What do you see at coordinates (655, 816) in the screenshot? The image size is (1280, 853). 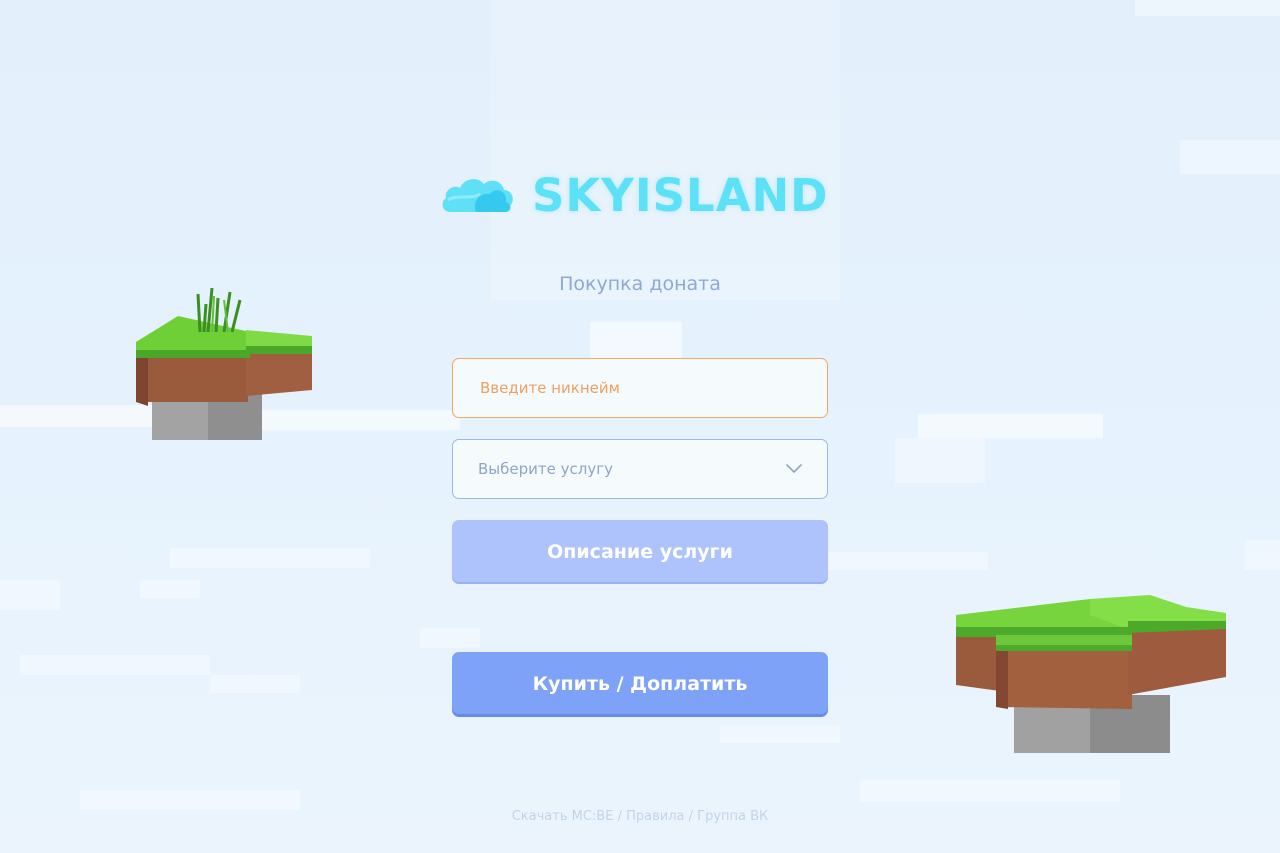 I see `rules-link: Правила` at bounding box center [655, 816].